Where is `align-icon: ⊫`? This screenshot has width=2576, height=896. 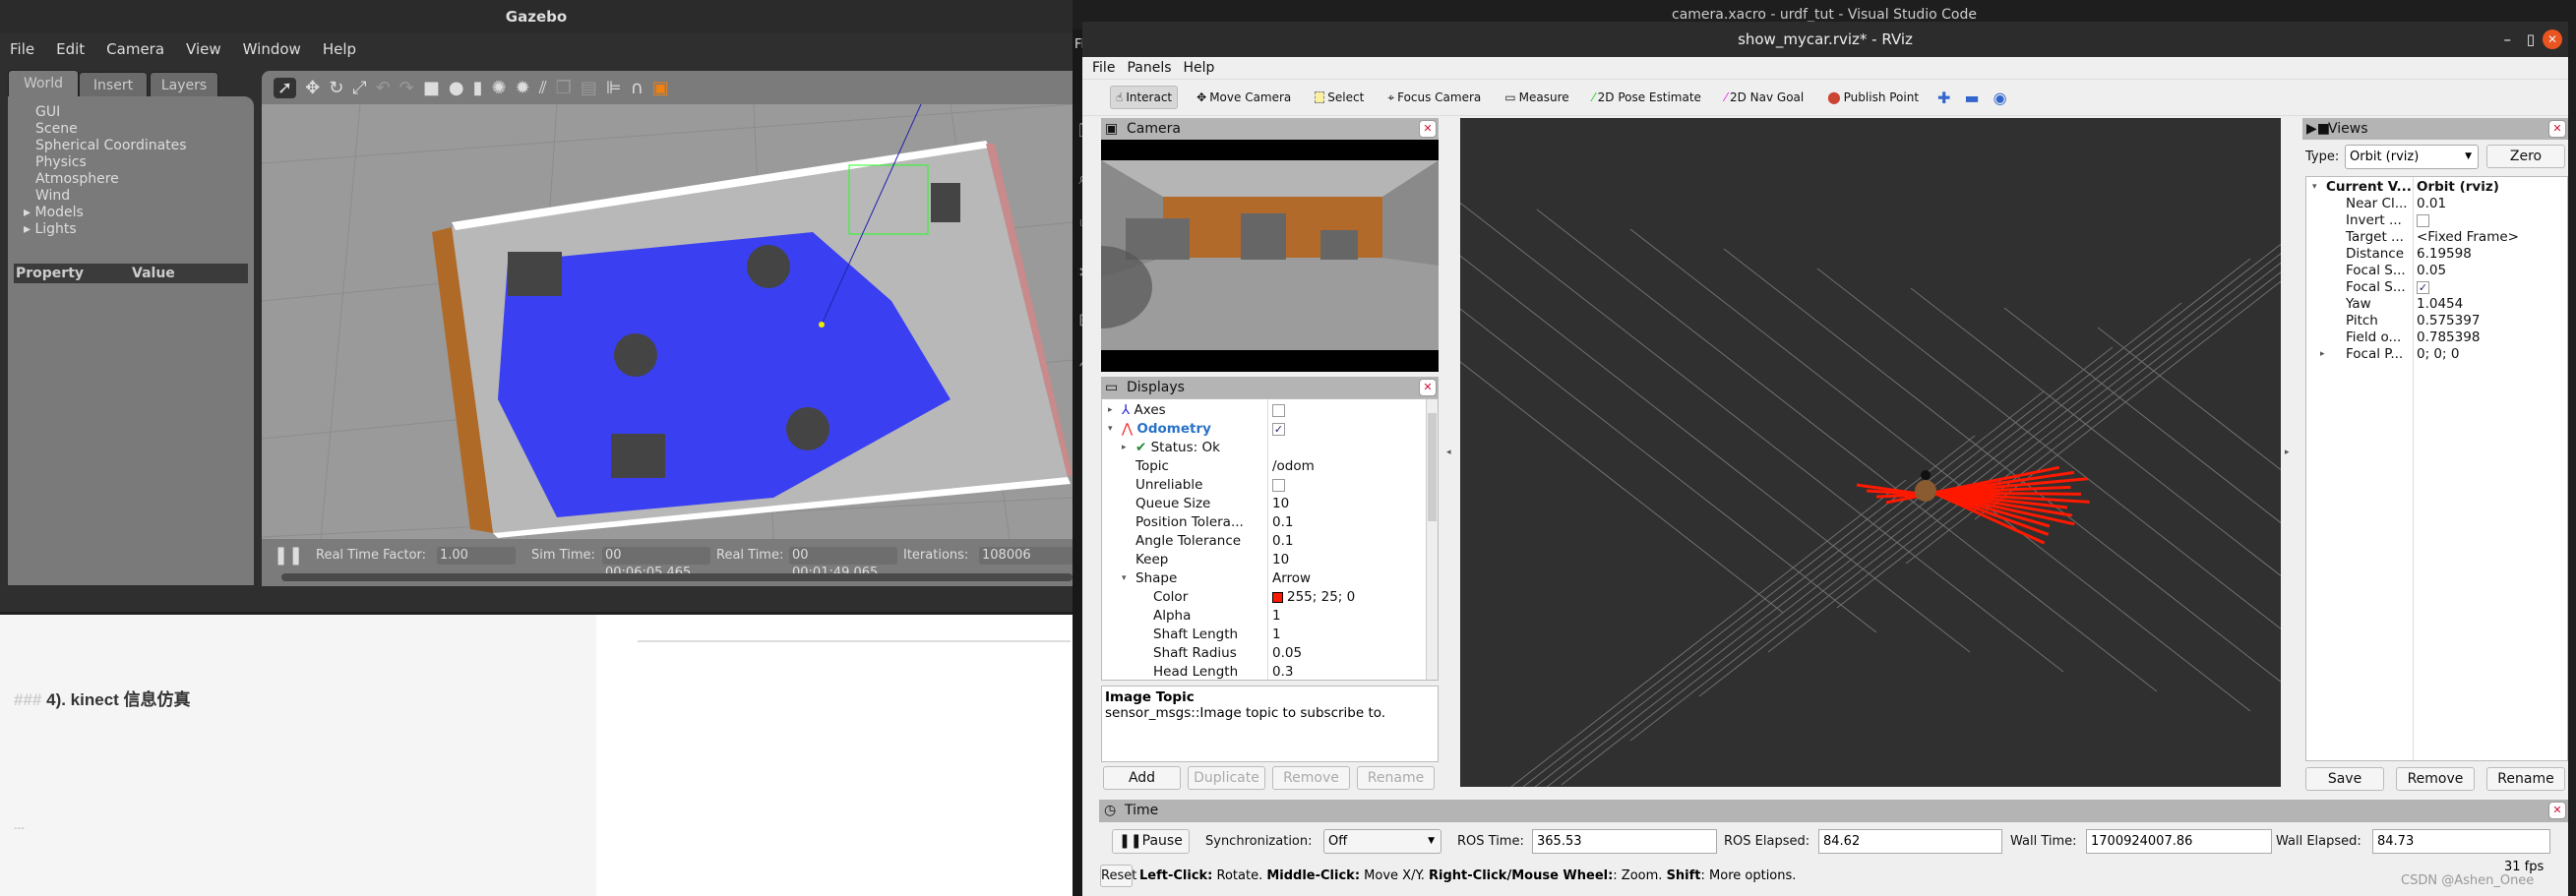 align-icon: ⊫ is located at coordinates (614, 88).